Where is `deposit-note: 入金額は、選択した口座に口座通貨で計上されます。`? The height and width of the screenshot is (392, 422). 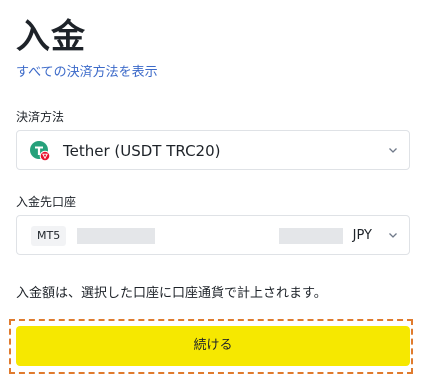
deposit-note: 入金額は、選択した口座に口座通貨で計上されます。 is located at coordinates (171, 293).